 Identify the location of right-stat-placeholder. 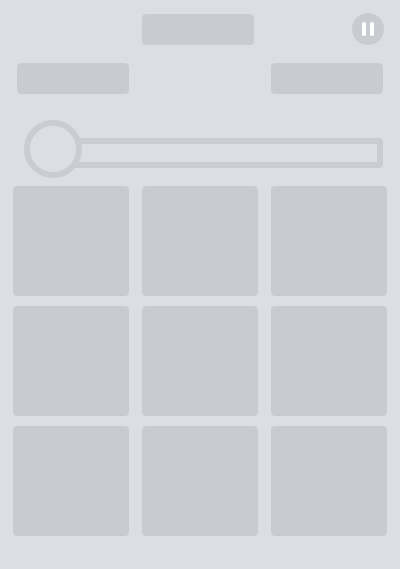
(327, 78).